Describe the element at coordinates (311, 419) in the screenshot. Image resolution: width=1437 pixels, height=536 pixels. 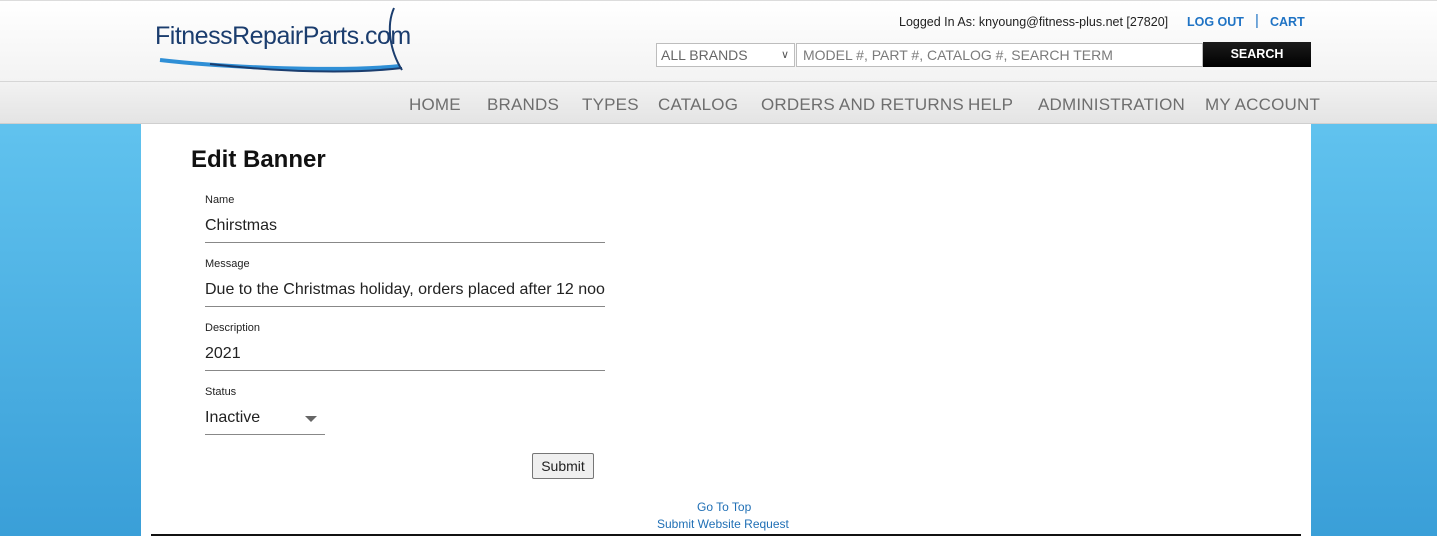
I see `dropdown-arrow-icon` at that location.